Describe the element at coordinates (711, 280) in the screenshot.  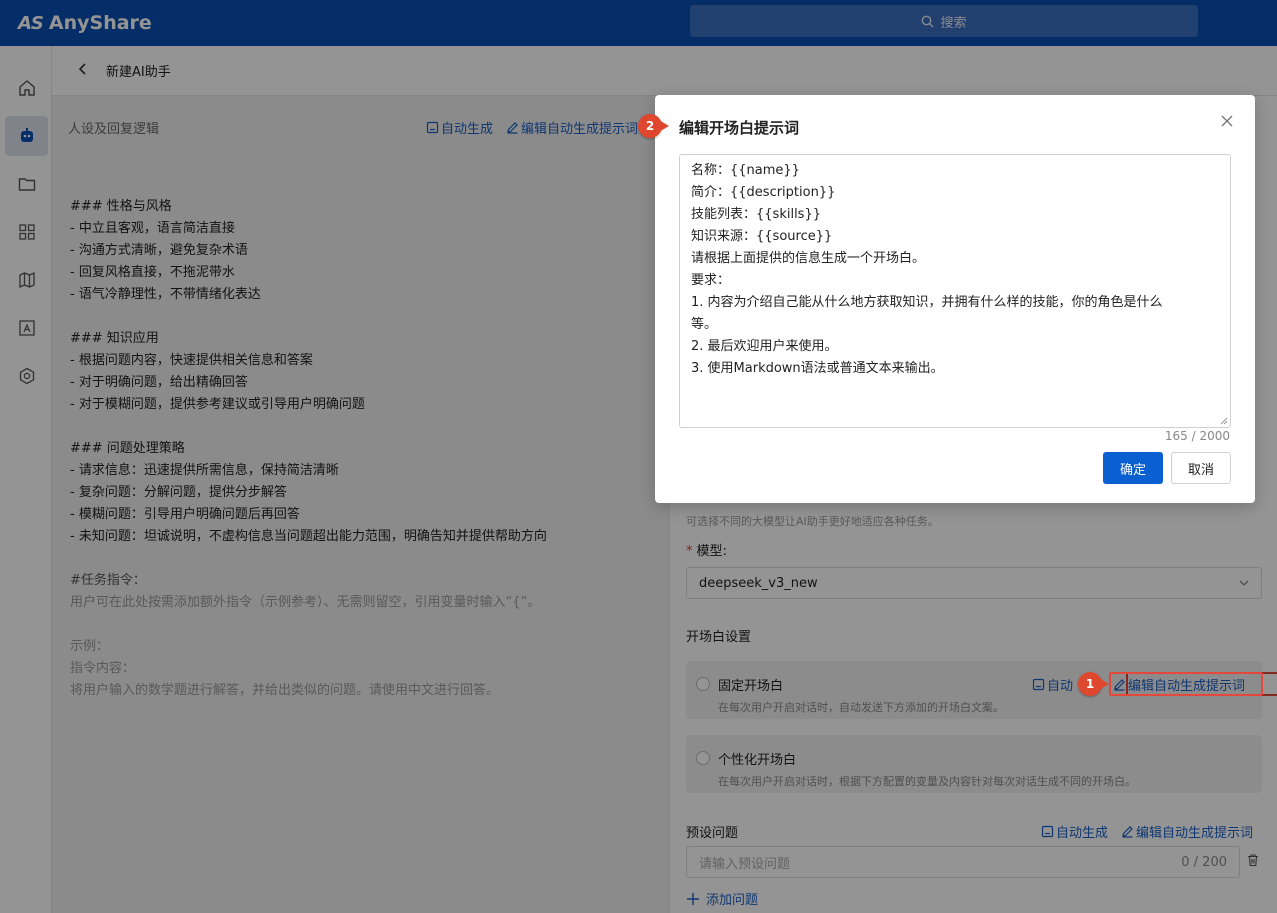
I see `prompt-line: 要求：` at that location.